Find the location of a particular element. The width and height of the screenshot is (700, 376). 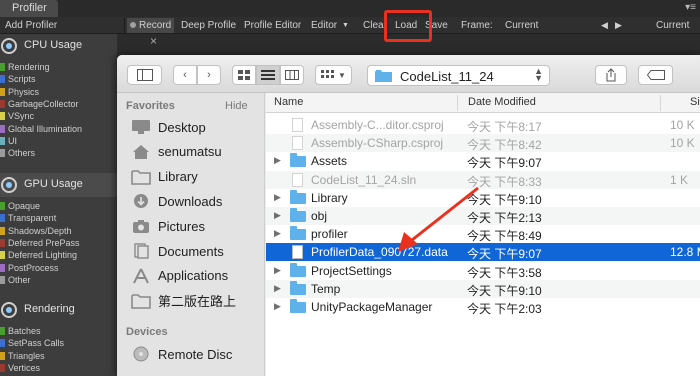

tag-icon is located at coordinates (655, 75).